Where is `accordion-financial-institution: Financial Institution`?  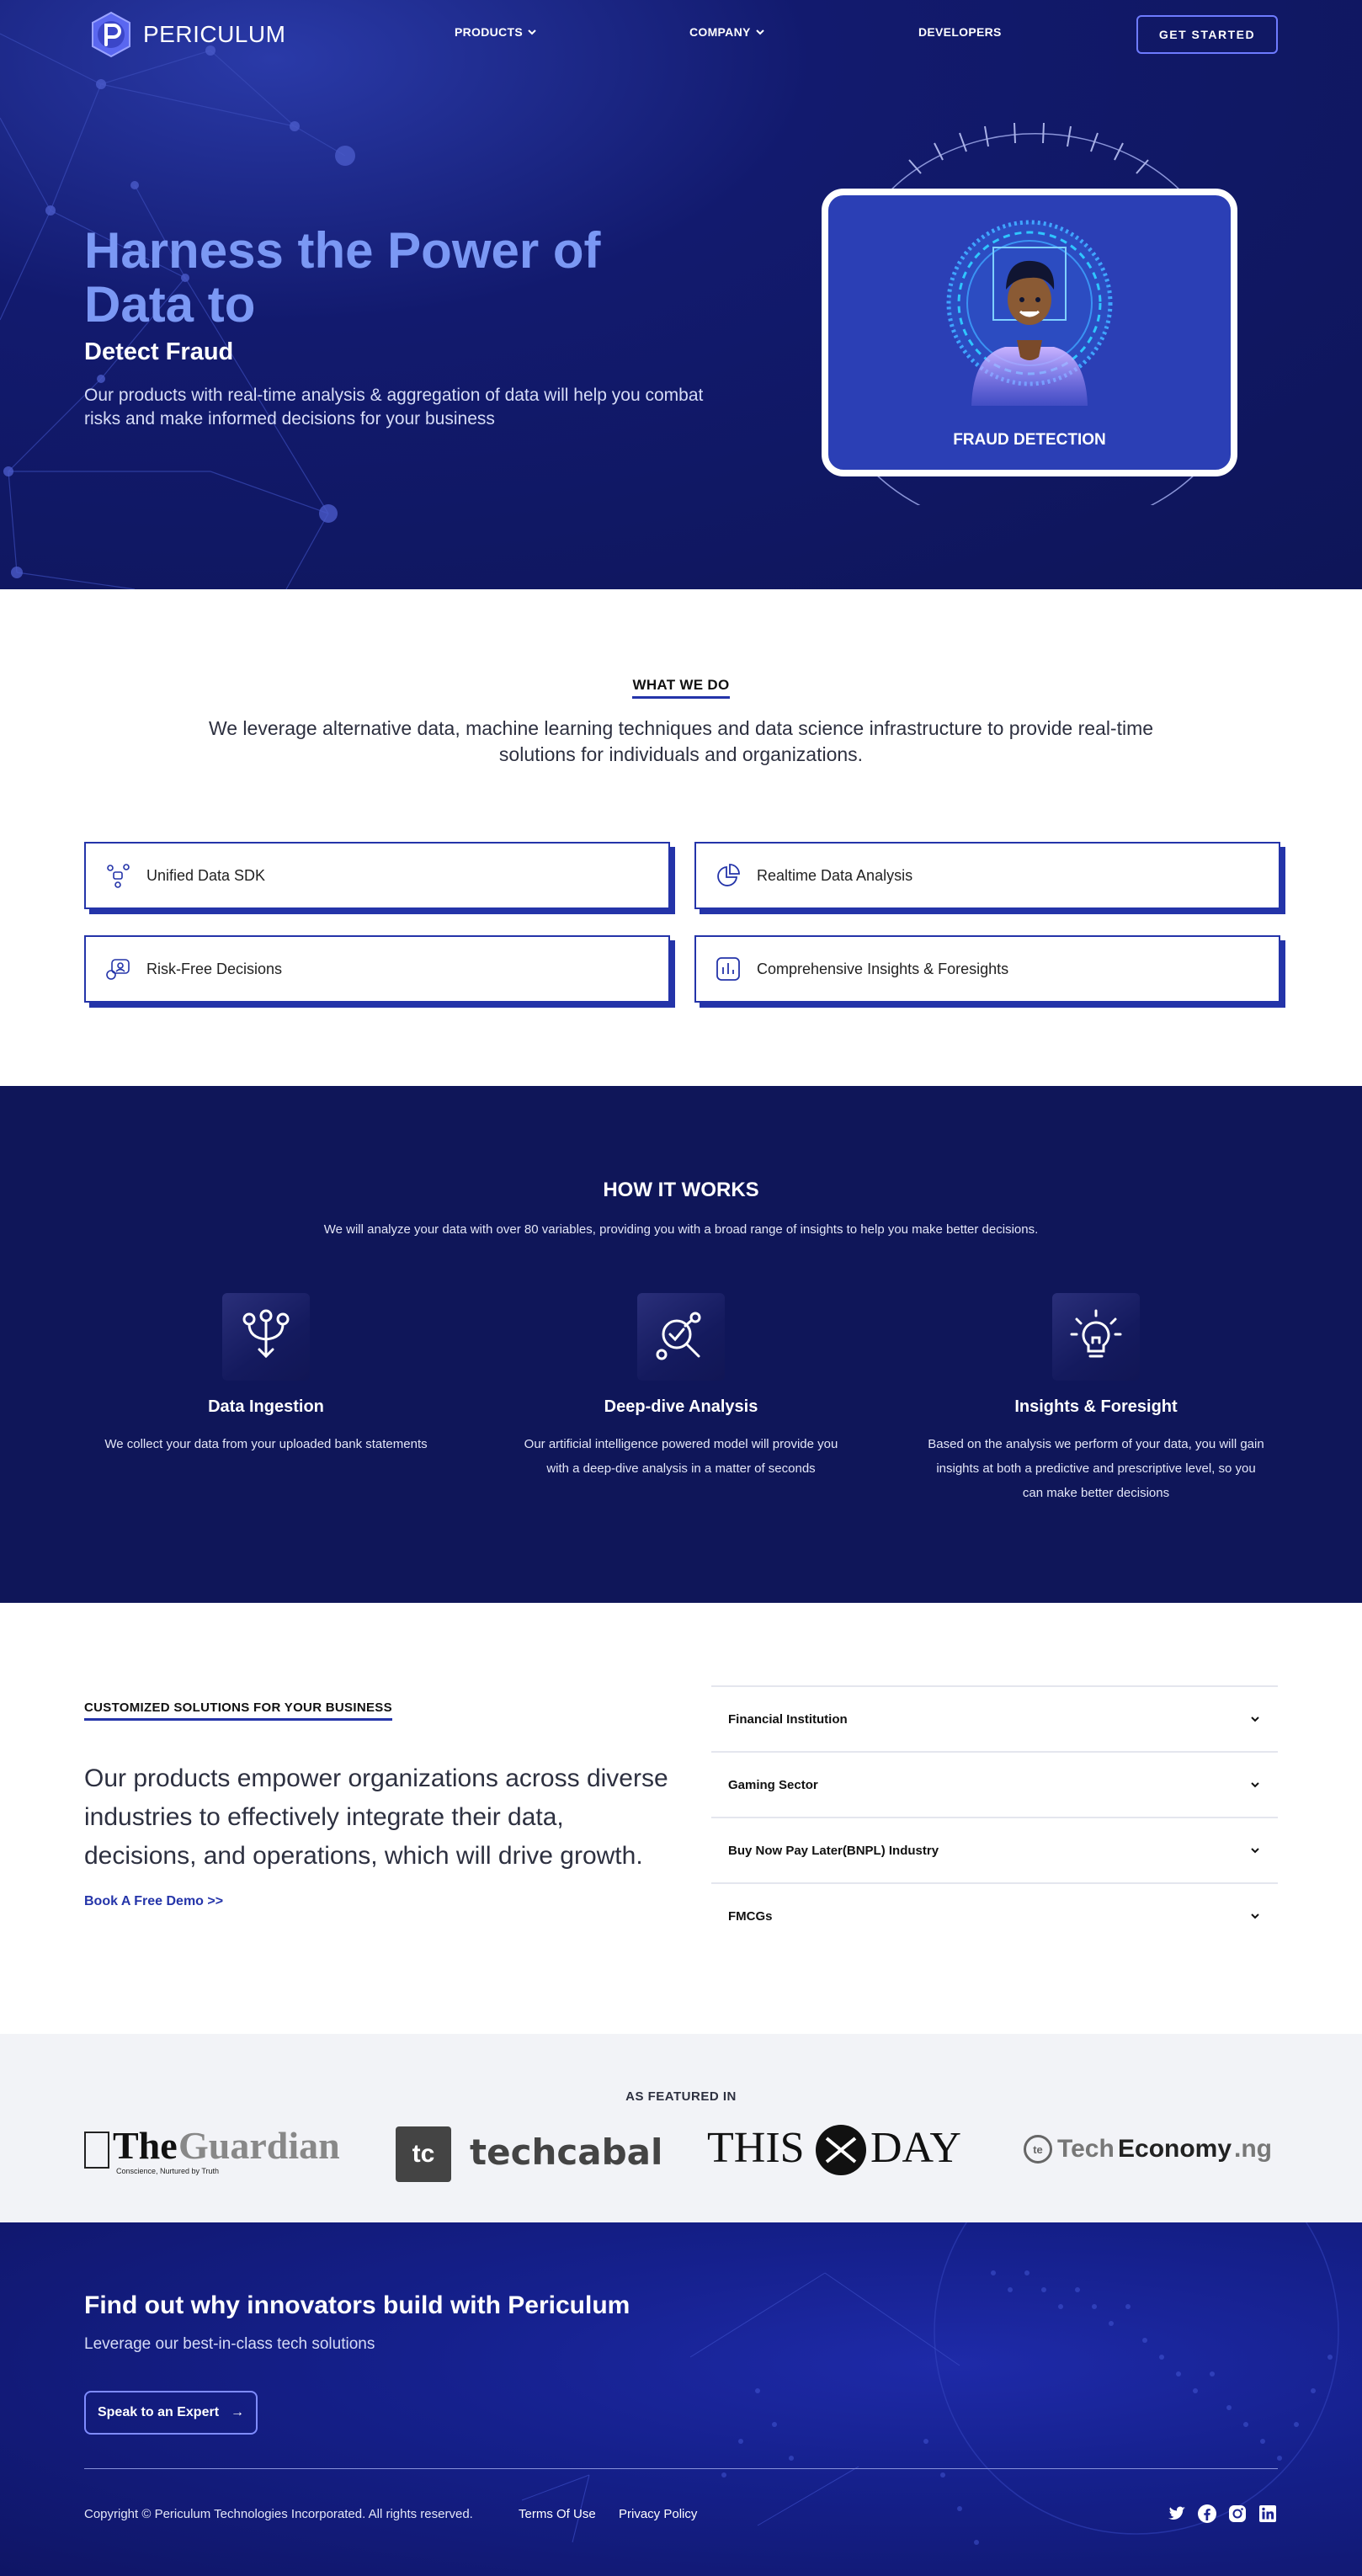
accordion-financial-institution: Financial Institution is located at coordinates (994, 1718).